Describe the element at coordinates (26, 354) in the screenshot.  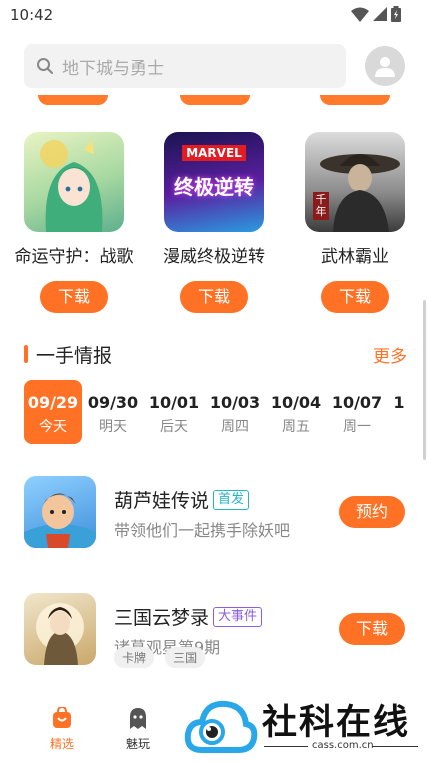
I see `section-accent-bar` at that location.